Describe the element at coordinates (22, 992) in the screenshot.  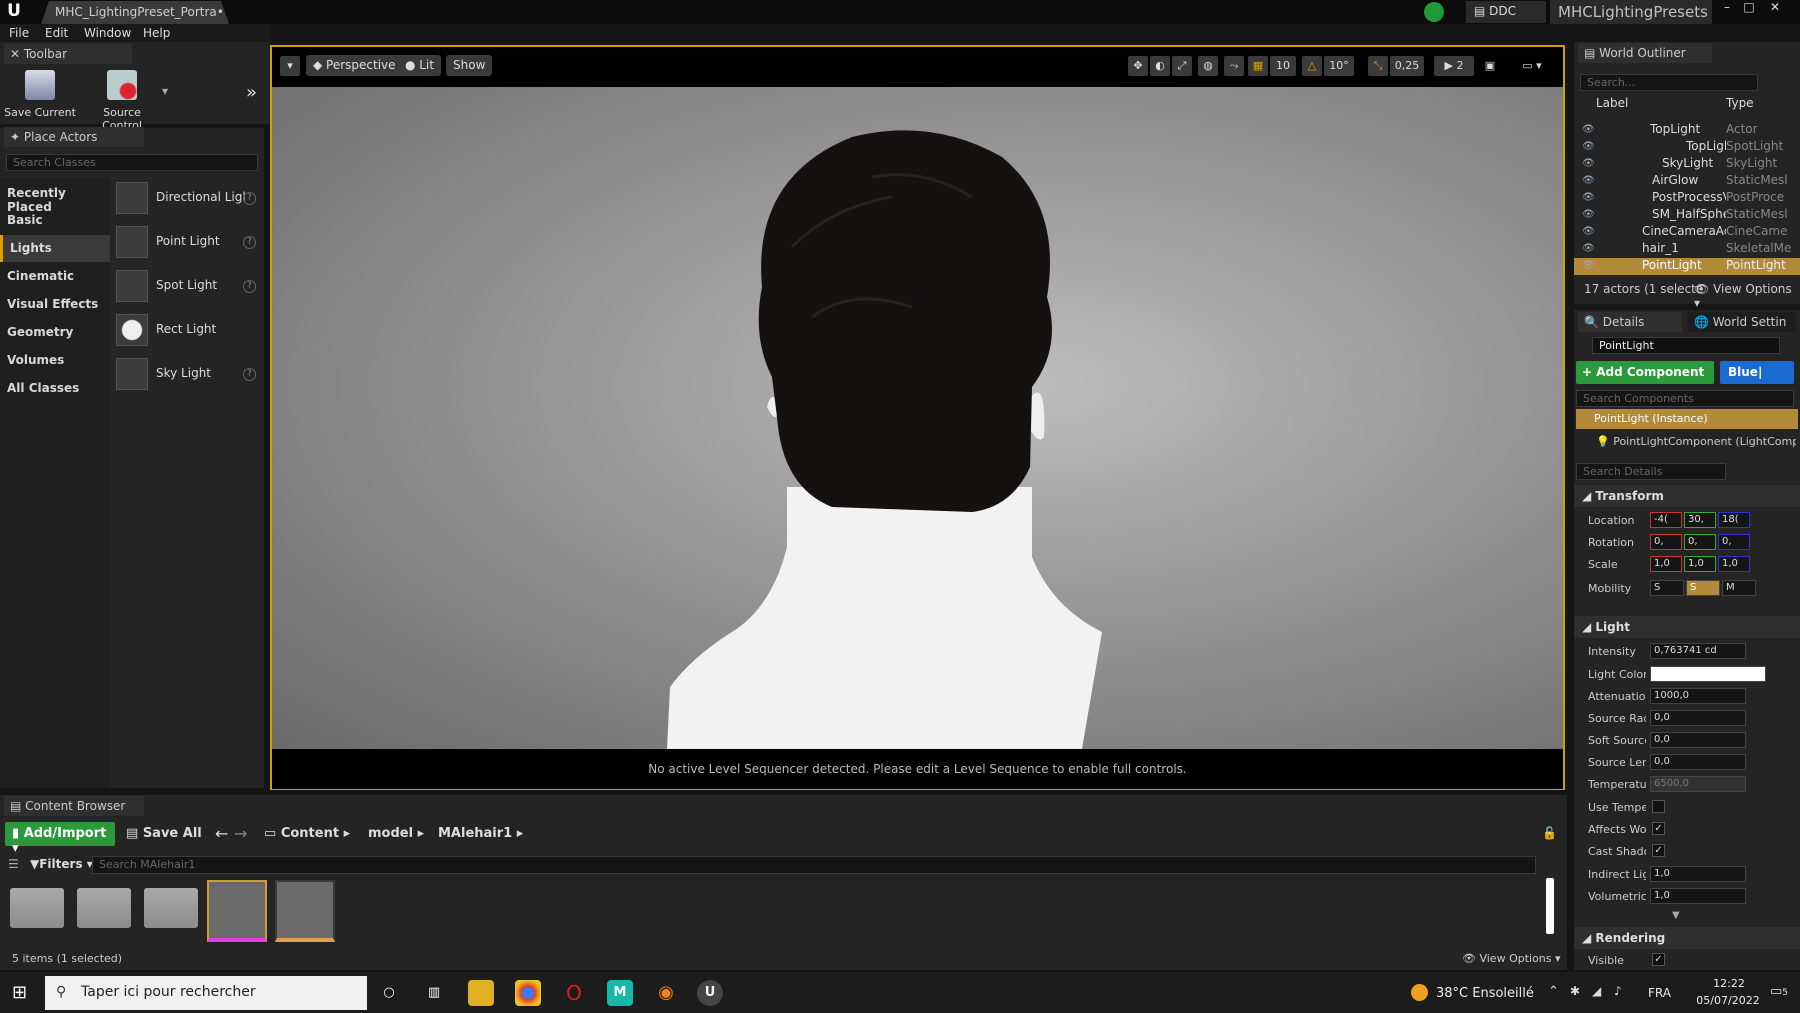
I see `windows-start-icon: ⊞` at that location.